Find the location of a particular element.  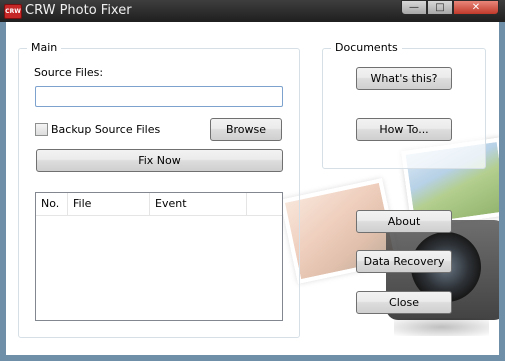

camera-shadow is located at coordinates (441, 327).